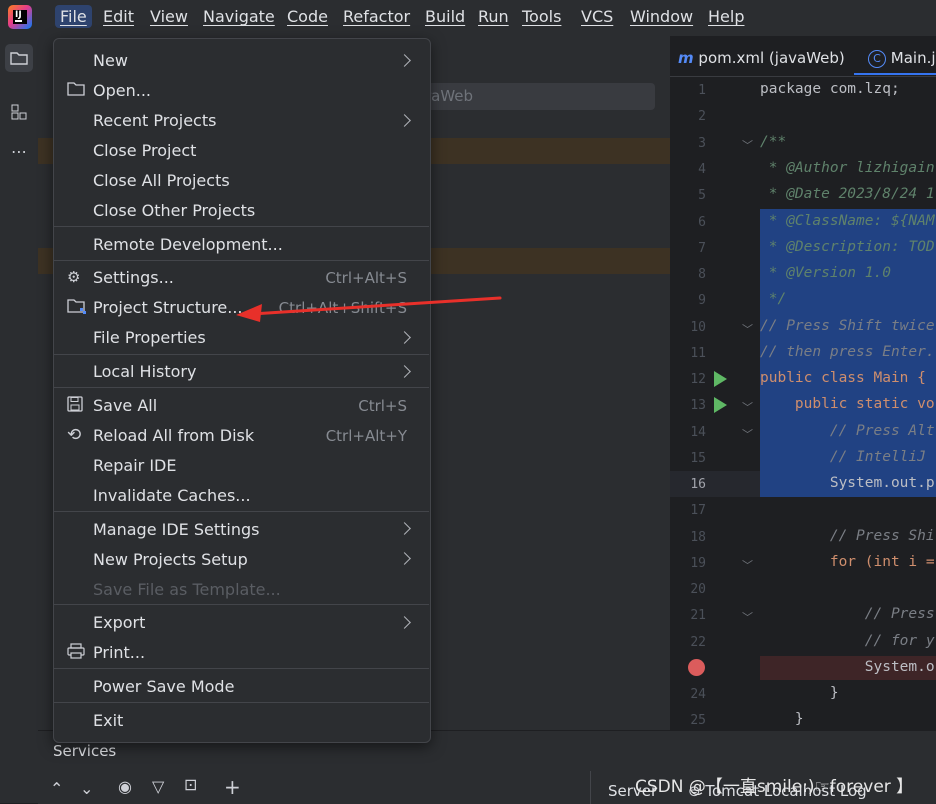 The image size is (936, 804). What do you see at coordinates (158, 786) in the screenshot?
I see `filter-icon: ▽` at bounding box center [158, 786].